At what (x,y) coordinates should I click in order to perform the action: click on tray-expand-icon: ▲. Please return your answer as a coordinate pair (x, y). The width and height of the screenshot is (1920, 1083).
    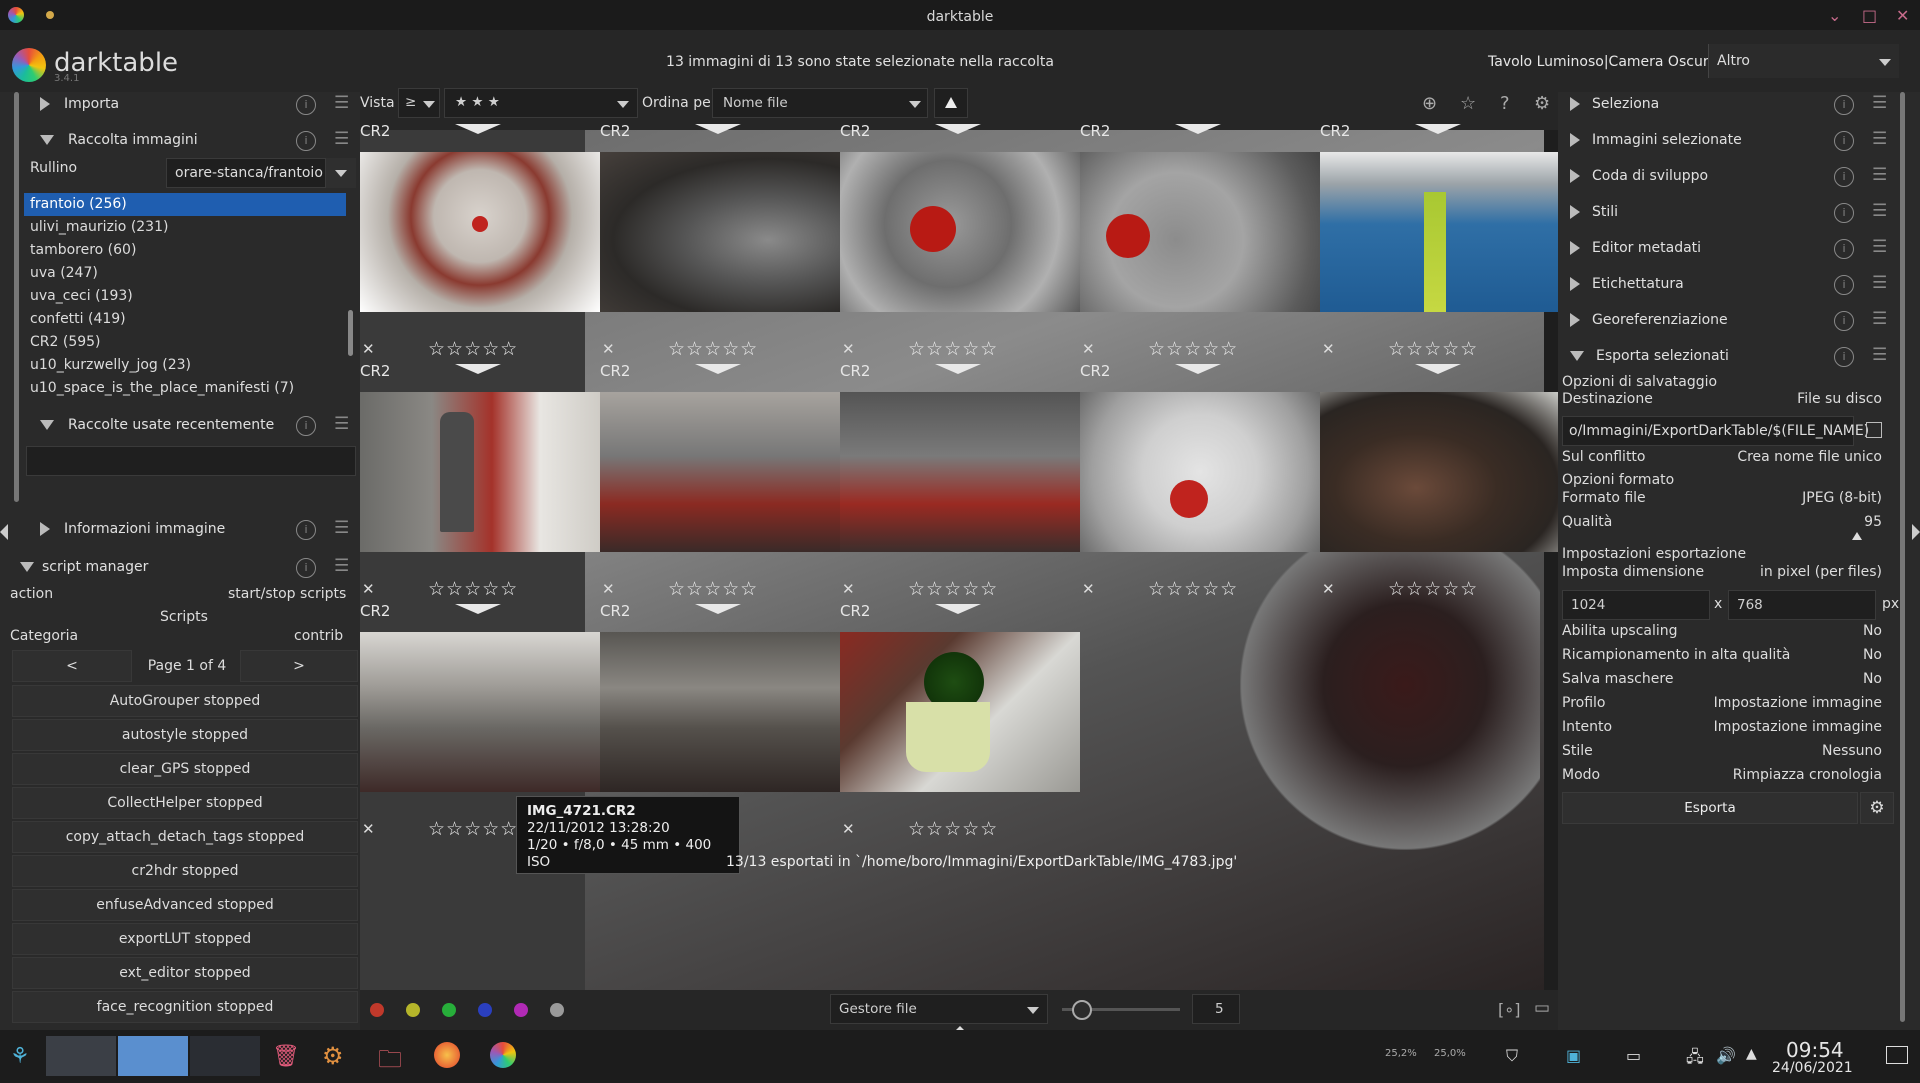
    Looking at the image, I should click on (1751, 1054).